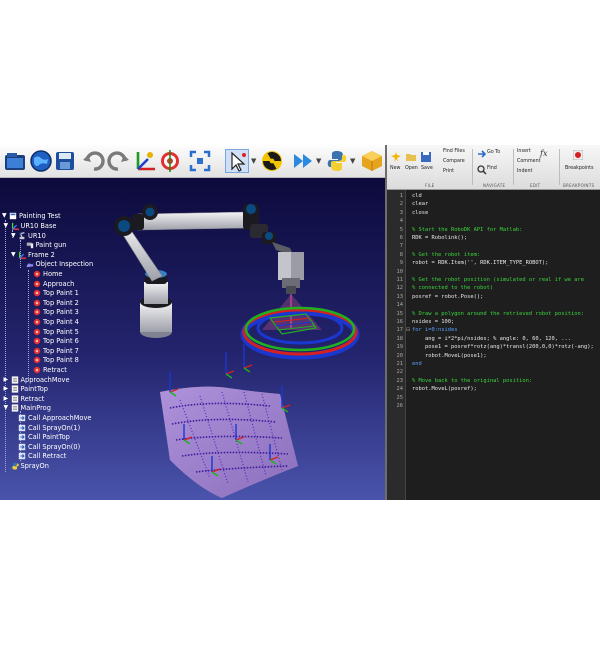  Describe the element at coordinates (56, 293) in the screenshot. I see `tree-item-top-paint-1: Top Paint 1` at that location.